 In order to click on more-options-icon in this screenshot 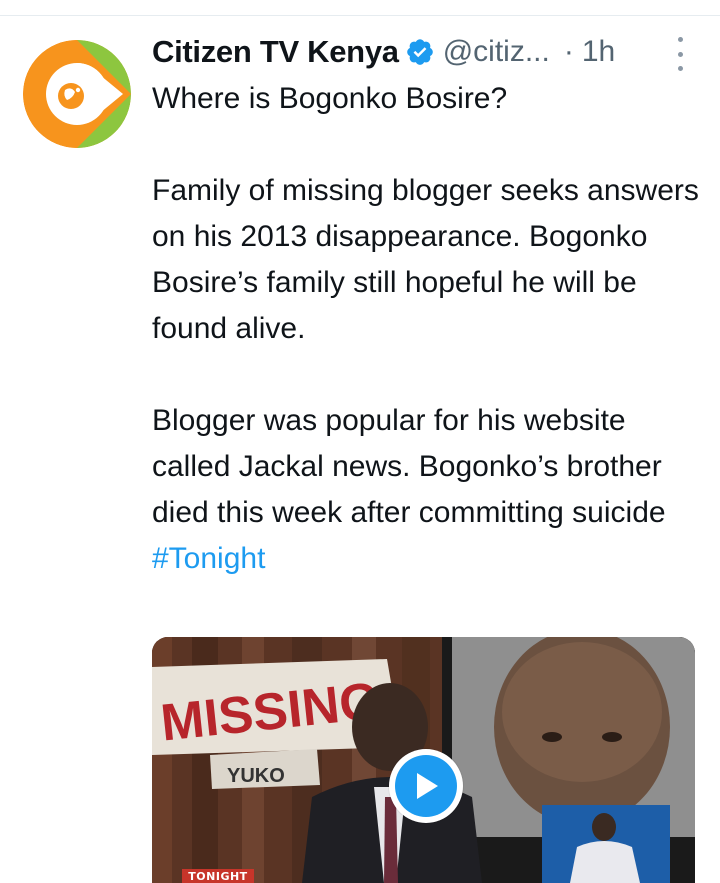, I will do `click(680, 54)`.